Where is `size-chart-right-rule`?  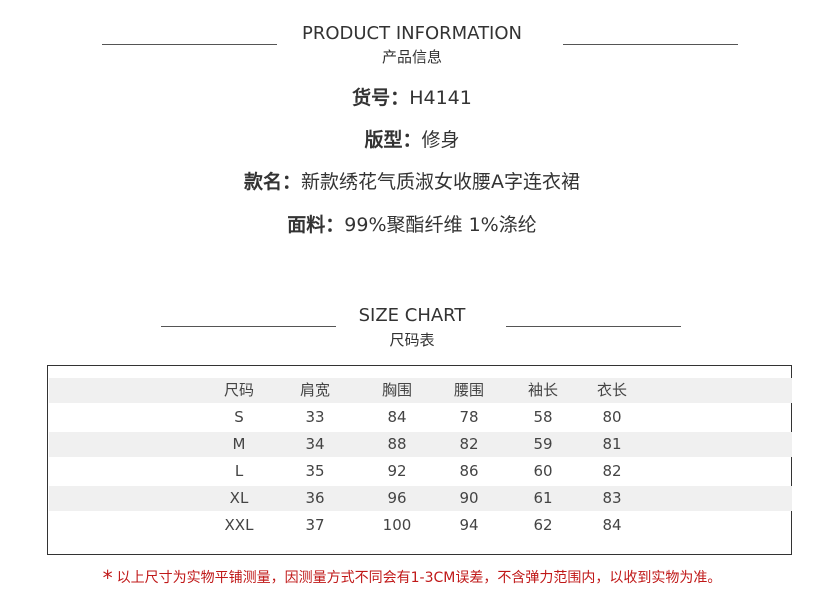
size-chart-right-rule is located at coordinates (593, 326).